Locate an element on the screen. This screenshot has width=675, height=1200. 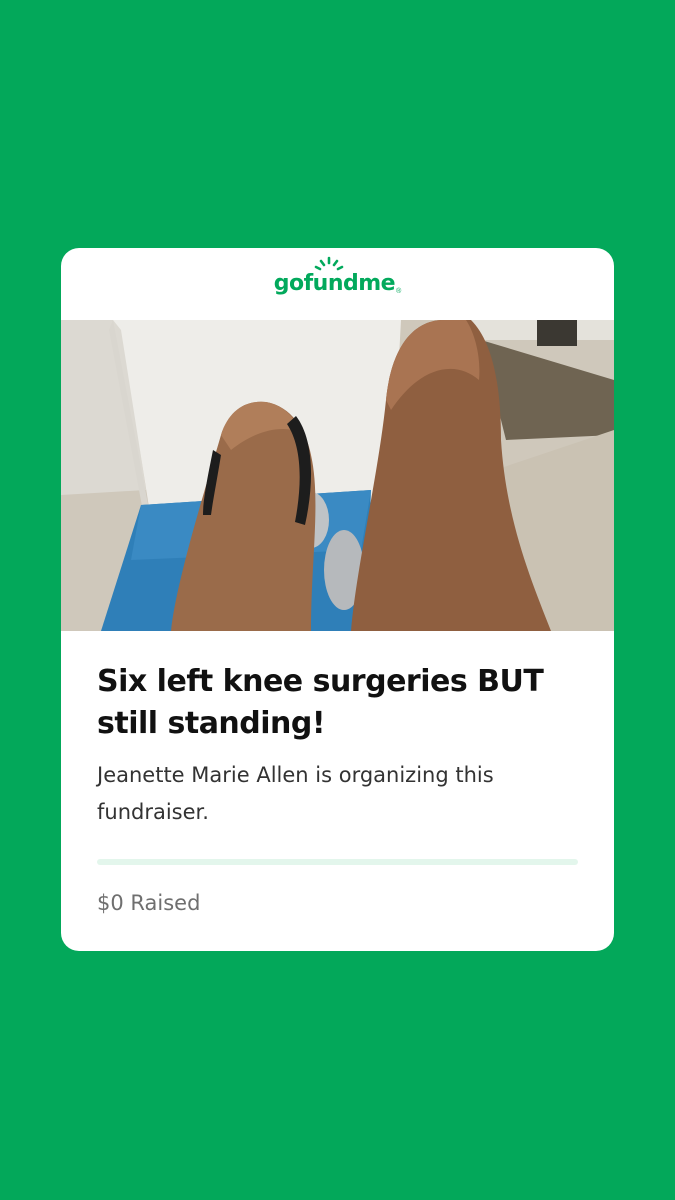
progress-bar is located at coordinates (337, 862).